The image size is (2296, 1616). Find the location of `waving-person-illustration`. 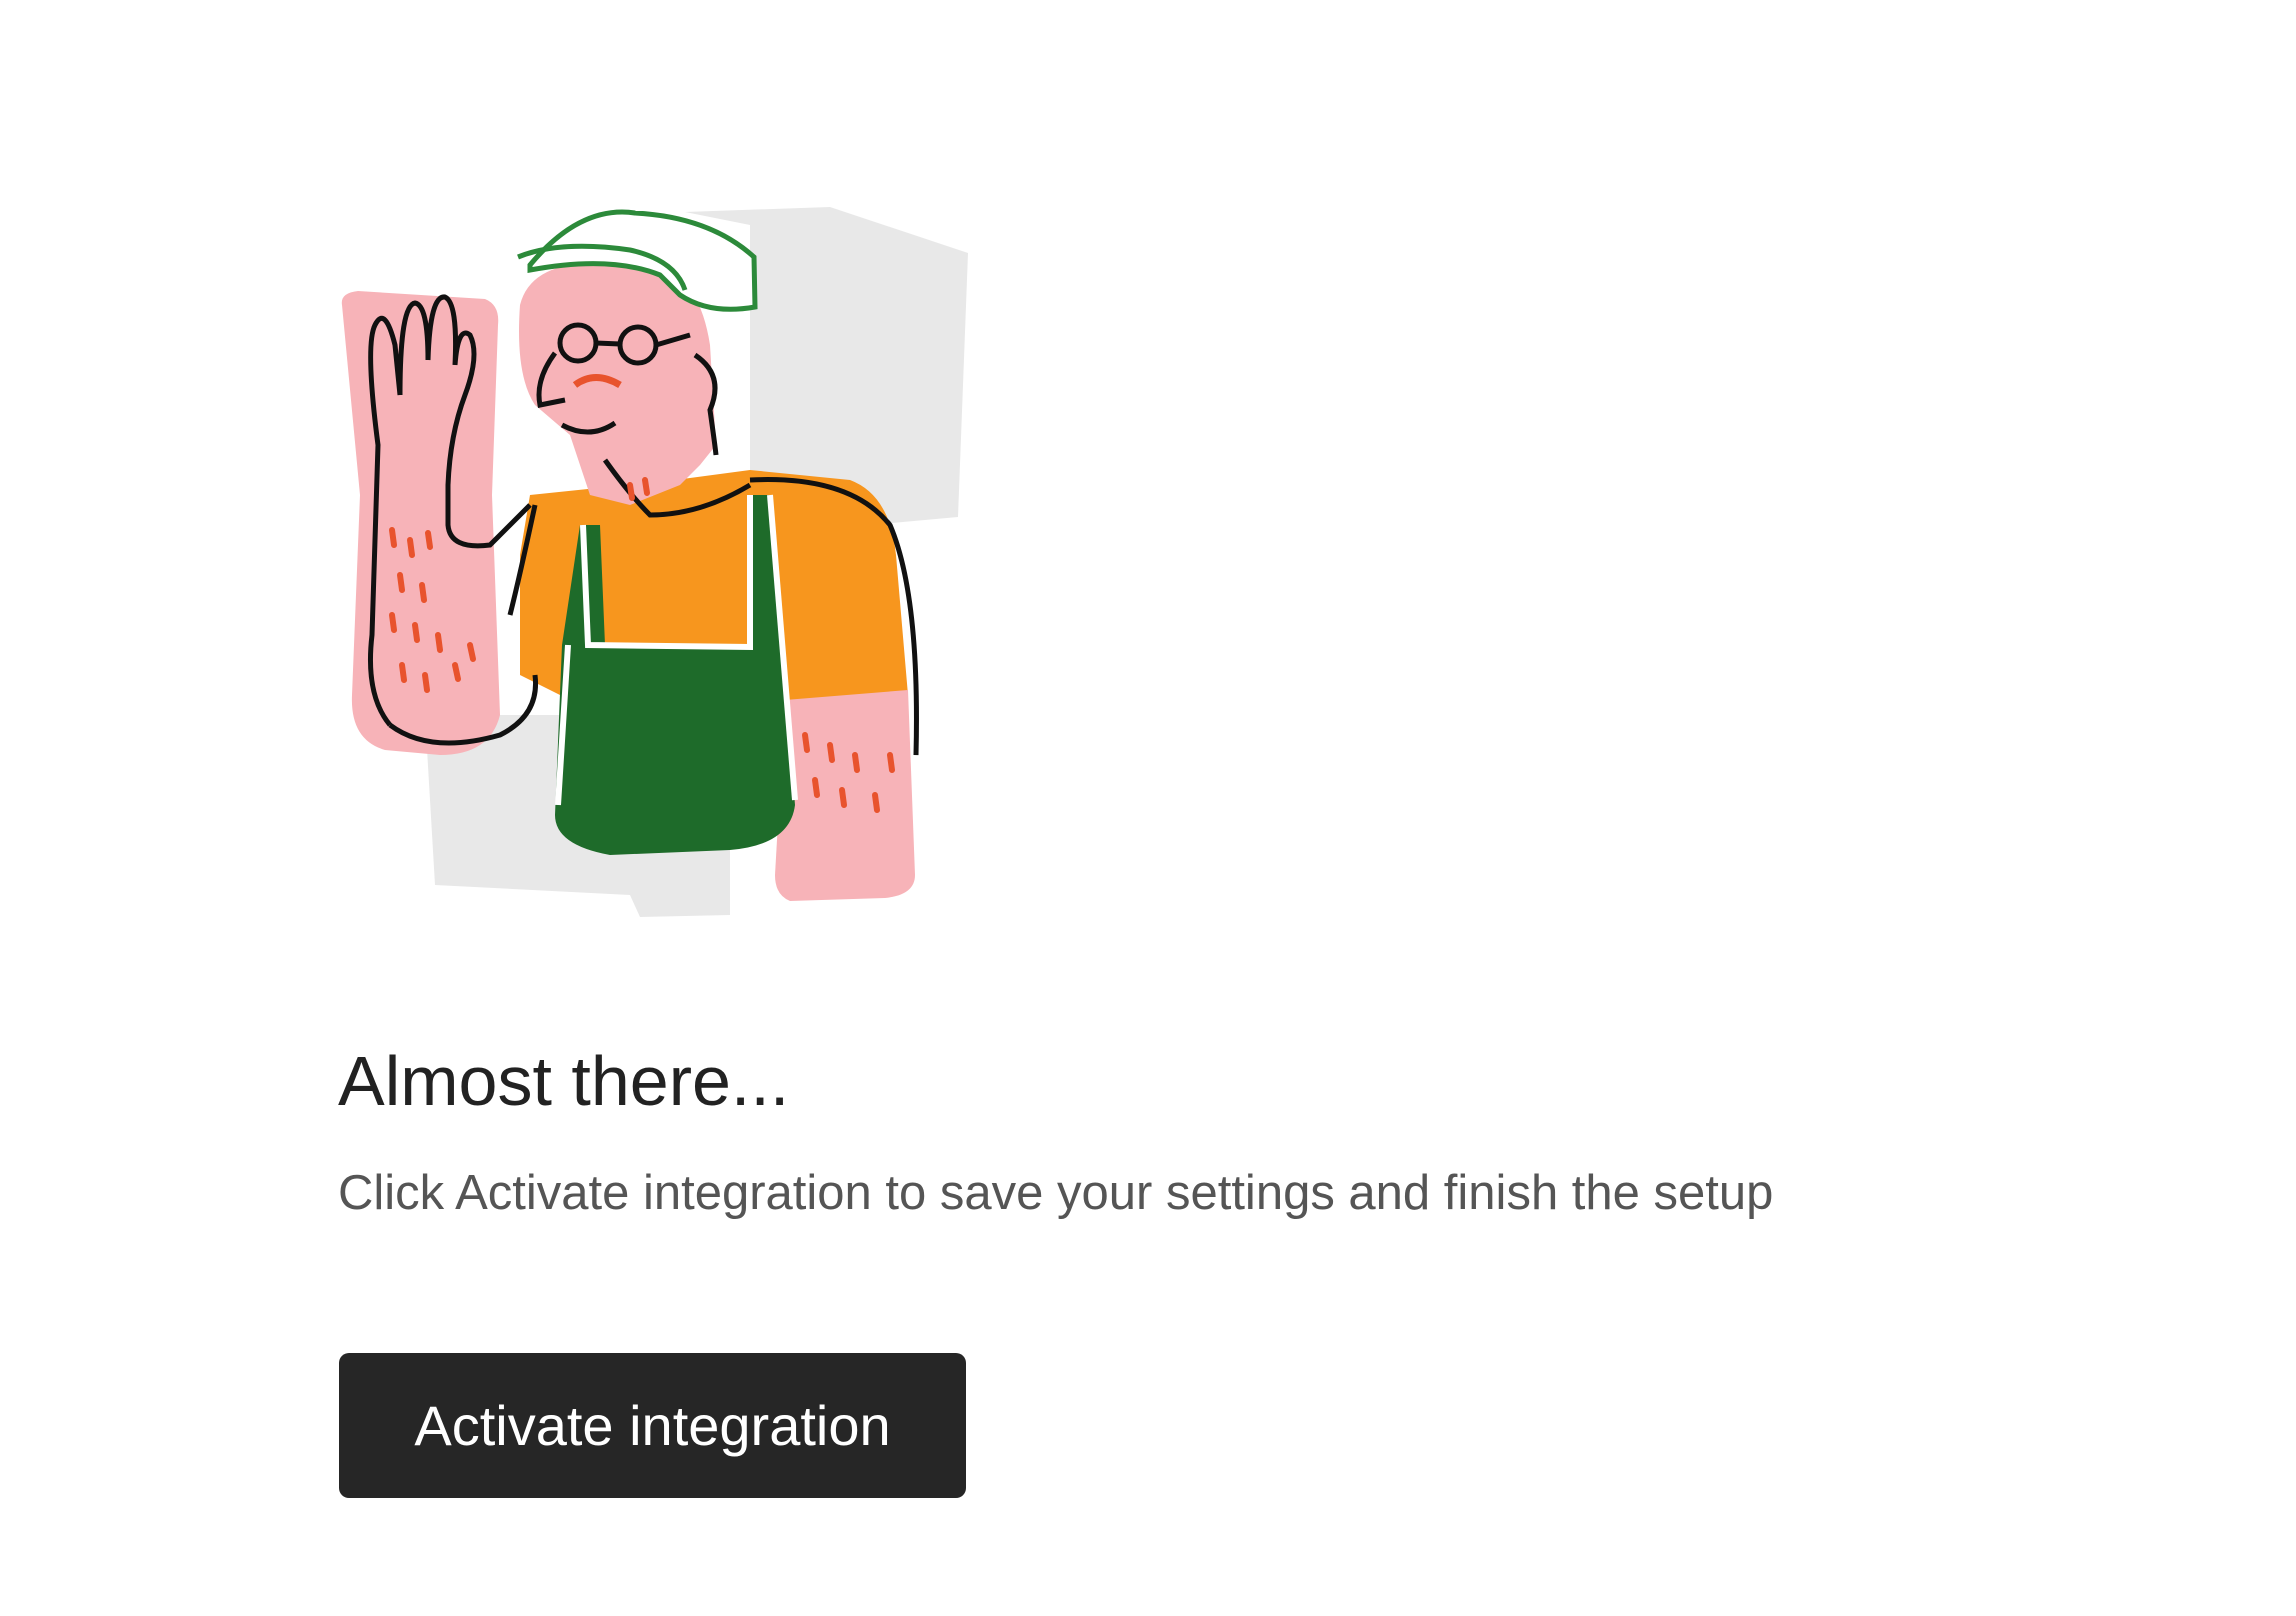

waving-person-illustration is located at coordinates (660, 565).